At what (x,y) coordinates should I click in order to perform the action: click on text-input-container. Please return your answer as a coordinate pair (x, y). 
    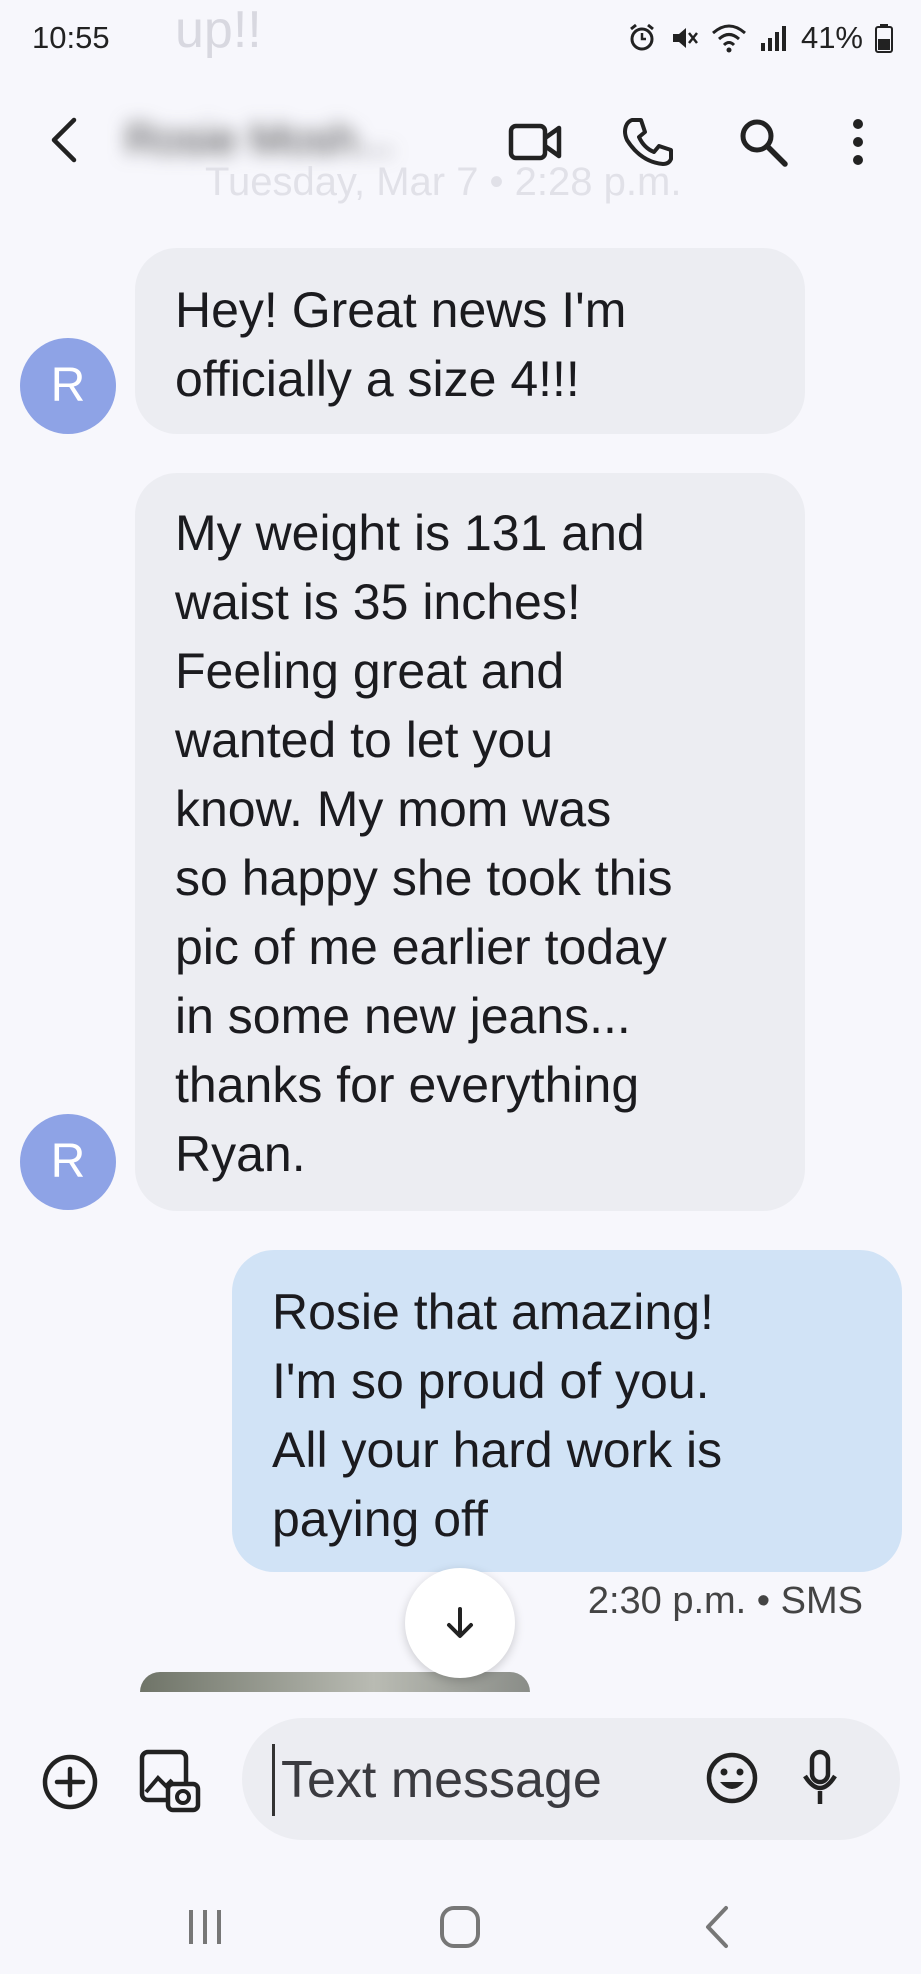
    Looking at the image, I should click on (571, 1779).